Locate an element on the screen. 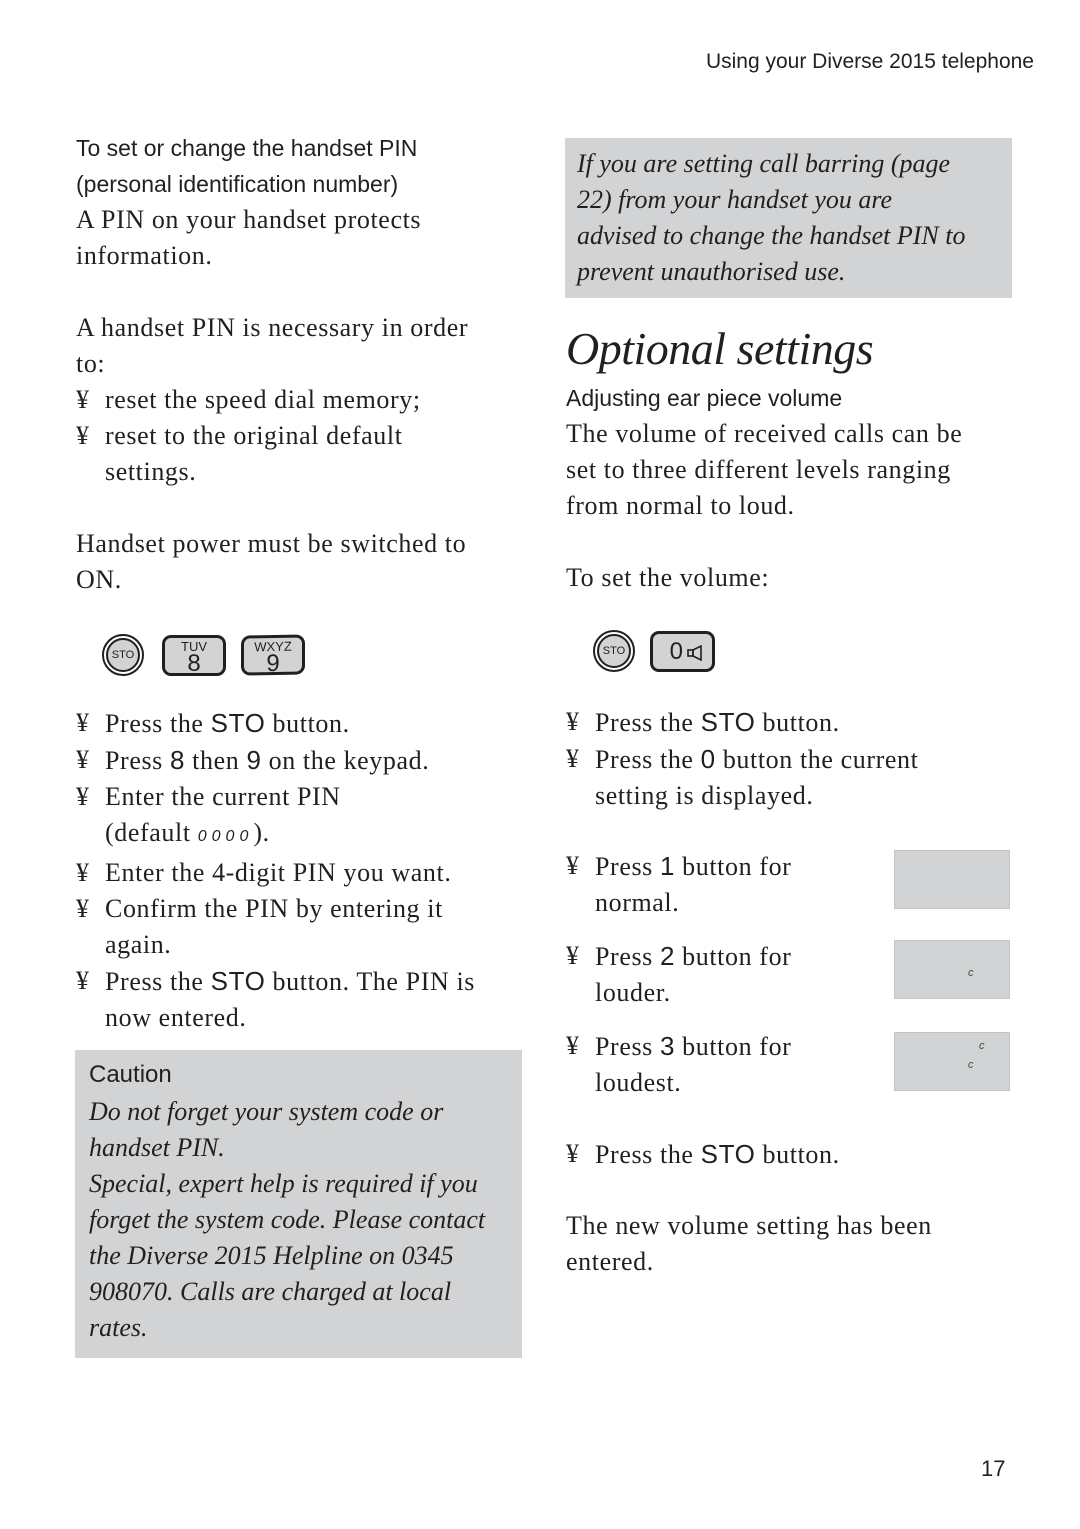 This screenshot has height=1529, width=1080. page-title: Optional settings is located at coordinates (720, 348).